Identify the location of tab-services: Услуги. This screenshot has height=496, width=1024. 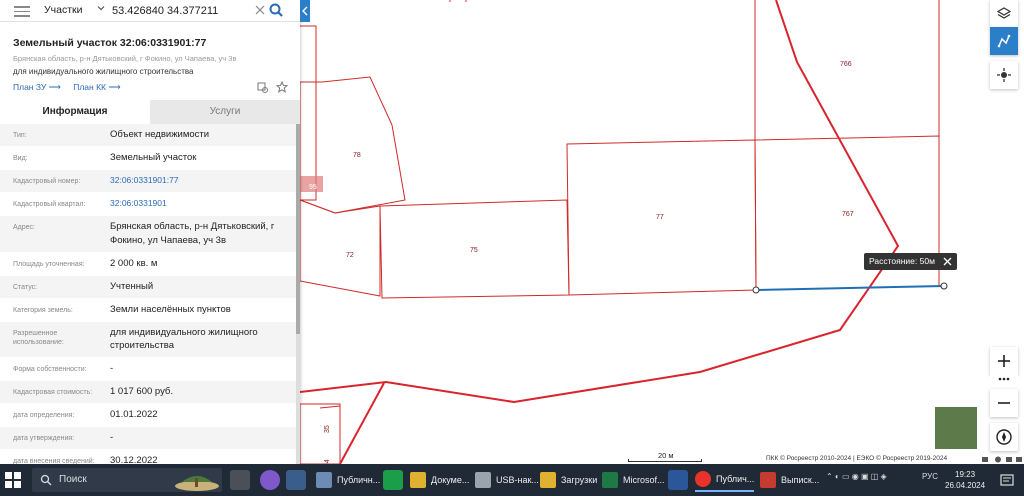
(225, 112).